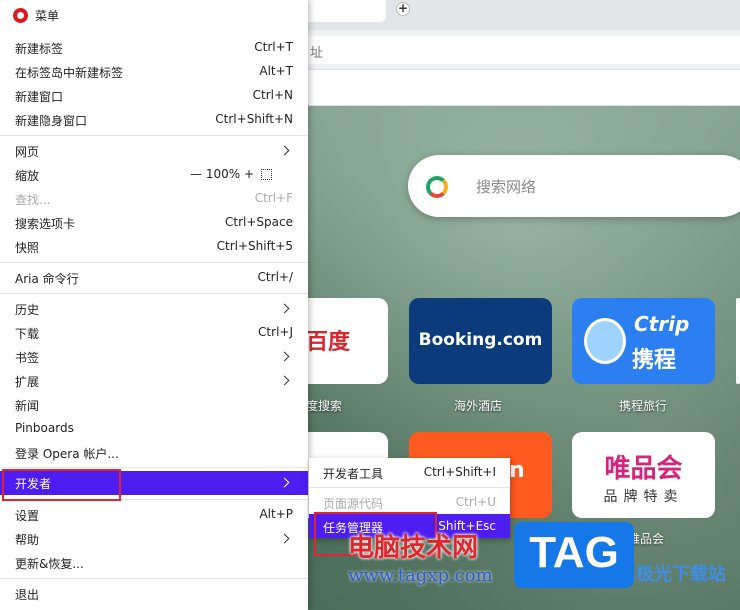  Describe the element at coordinates (506, 187) in the screenshot. I see `search-placeholder: 搜索网络` at that location.